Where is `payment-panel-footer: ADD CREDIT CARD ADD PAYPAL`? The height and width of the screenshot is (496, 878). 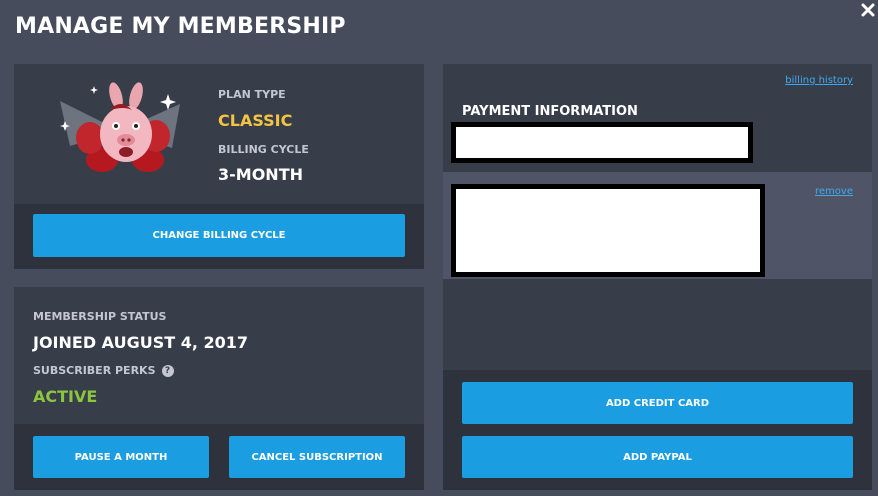 payment-panel-footer: ADD CREDIT CARD ADD PAYPAL is located at coordinates (657, 430).